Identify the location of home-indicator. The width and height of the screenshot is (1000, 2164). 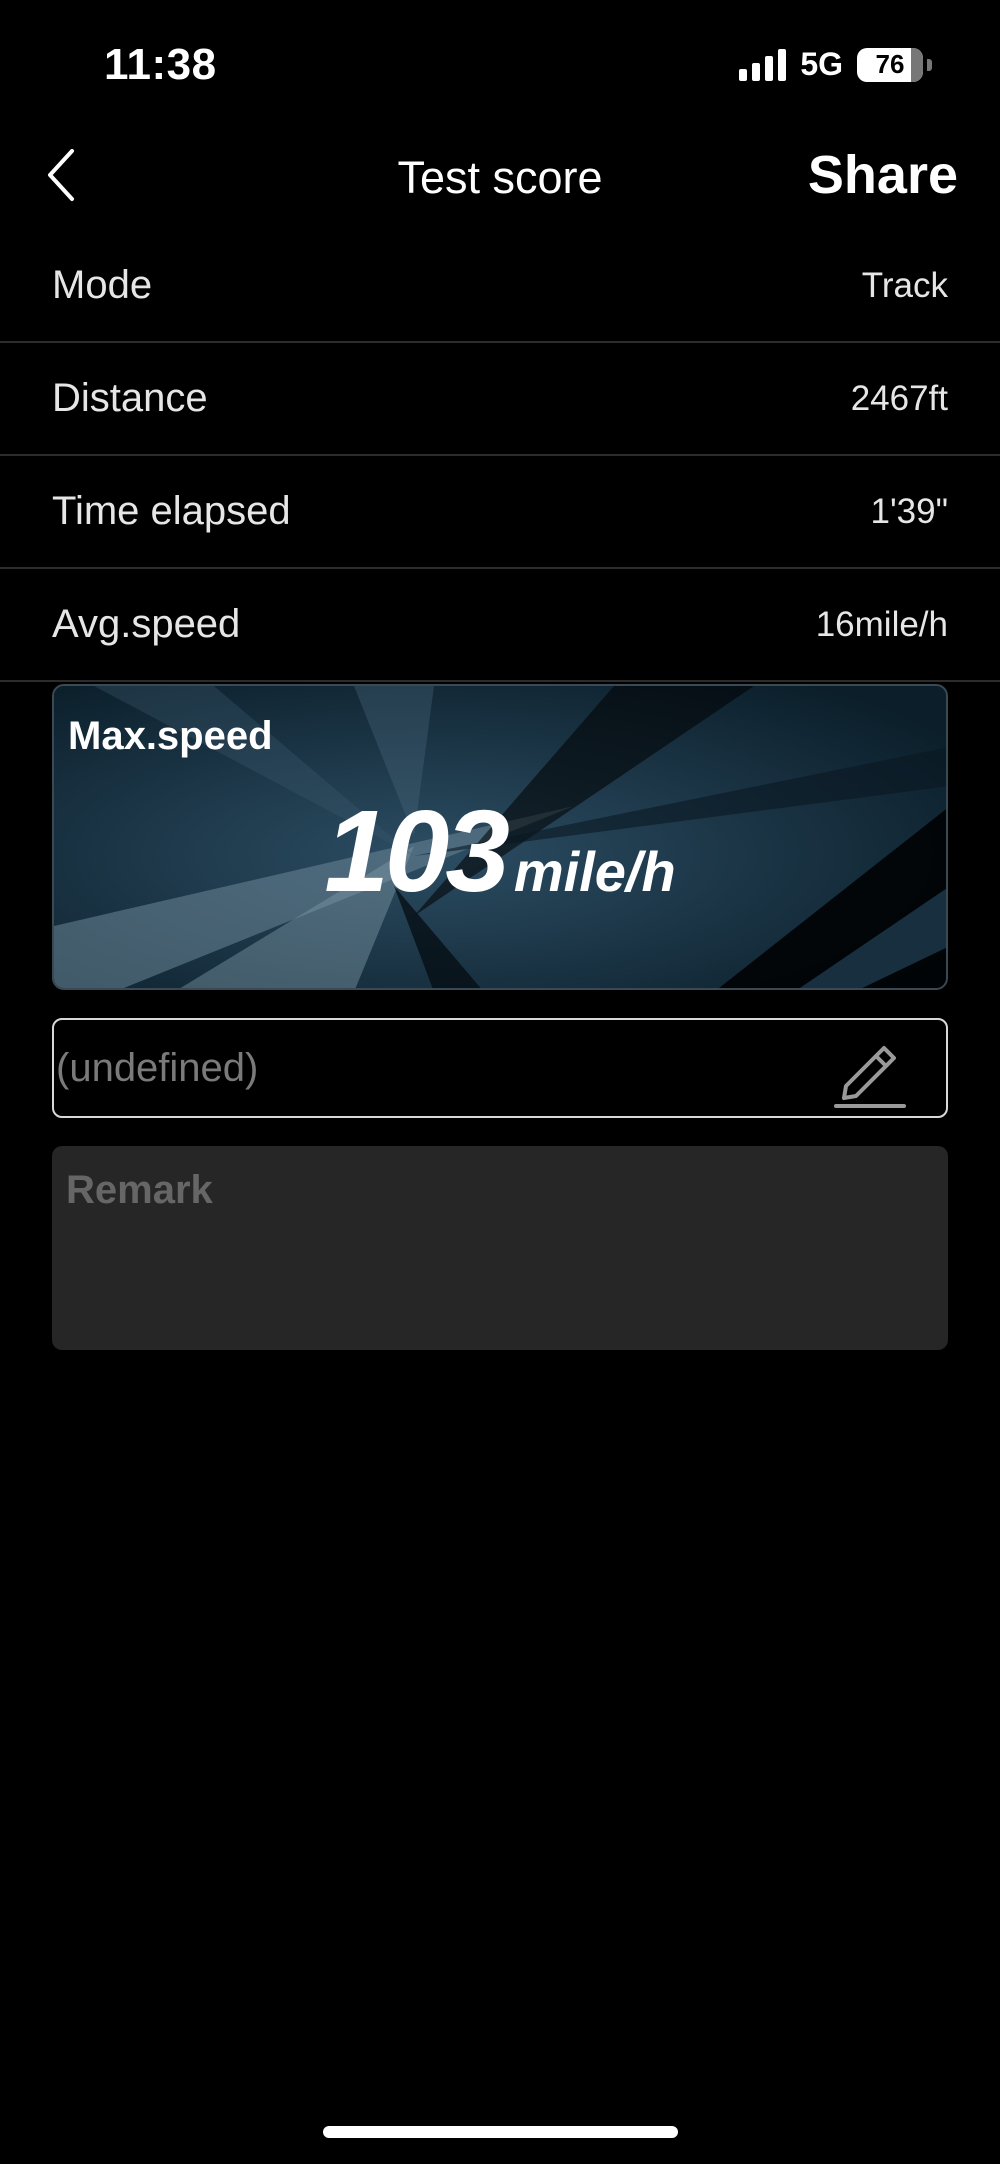
(500, 2132).